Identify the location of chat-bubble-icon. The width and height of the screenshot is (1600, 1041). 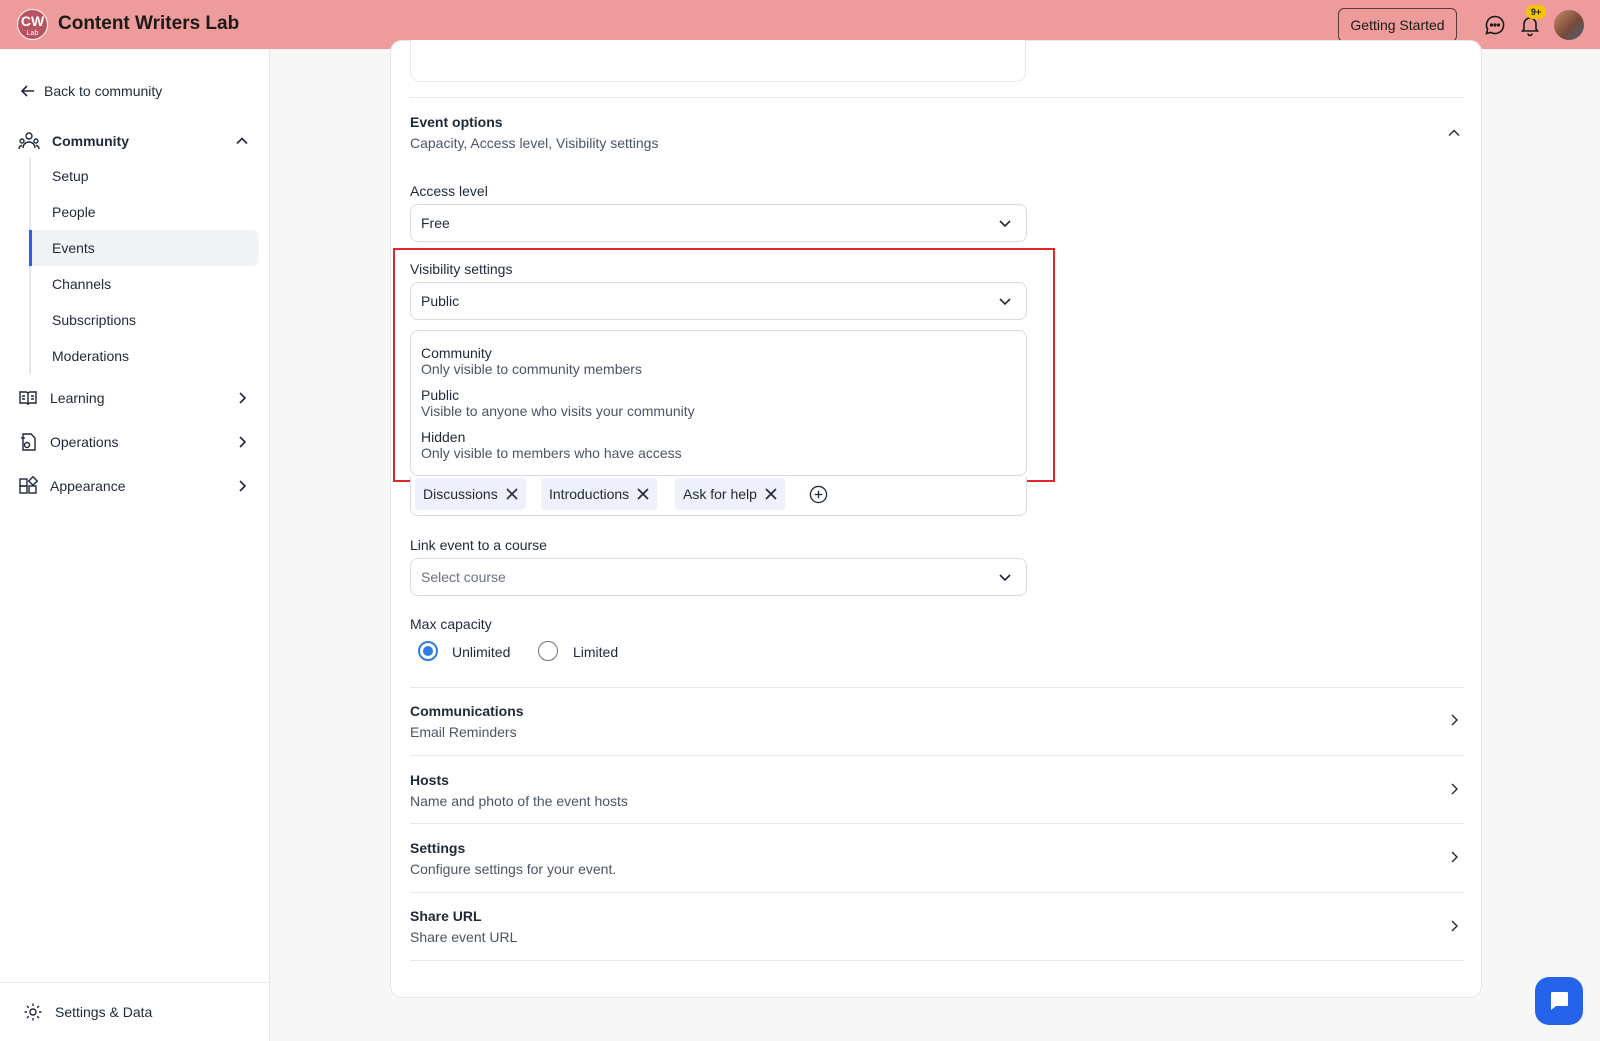
(1495, 25).